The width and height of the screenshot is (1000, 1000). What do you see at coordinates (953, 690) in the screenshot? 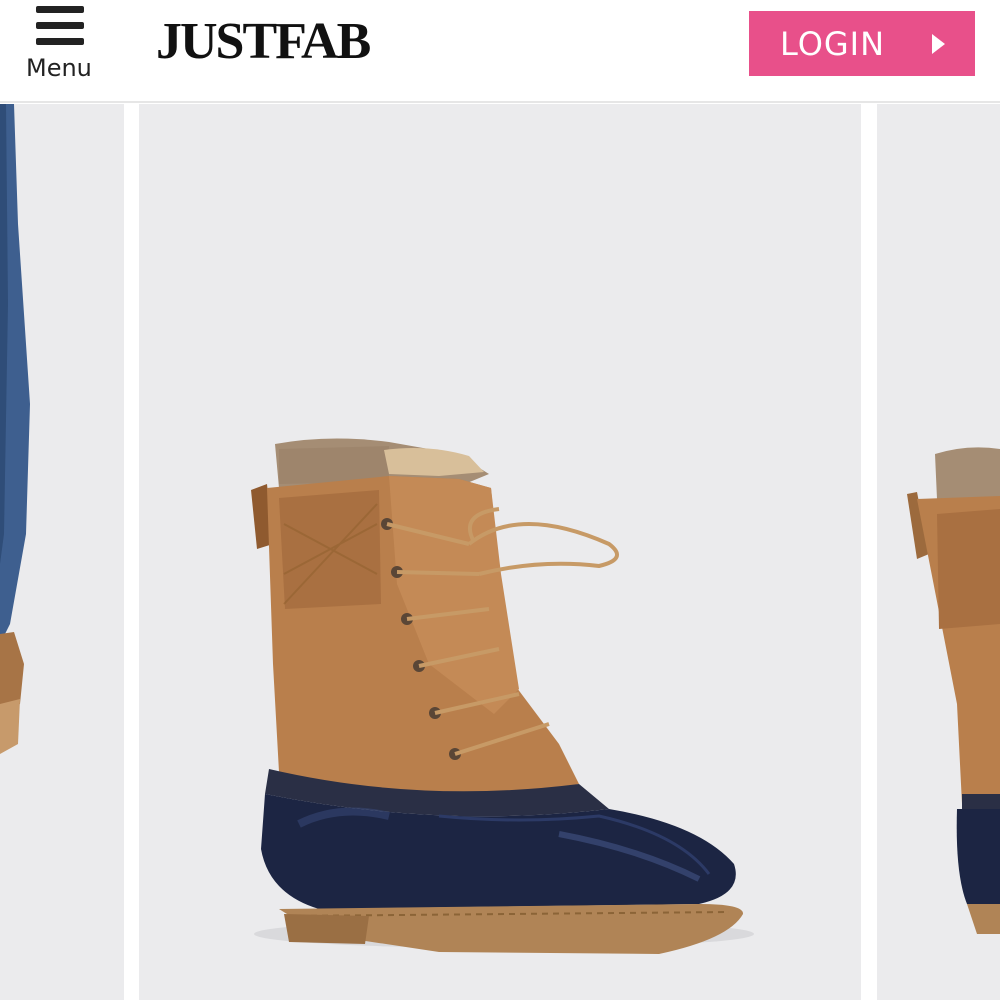
I see `duck-boot-side-image` at bounding box center [953, 690].